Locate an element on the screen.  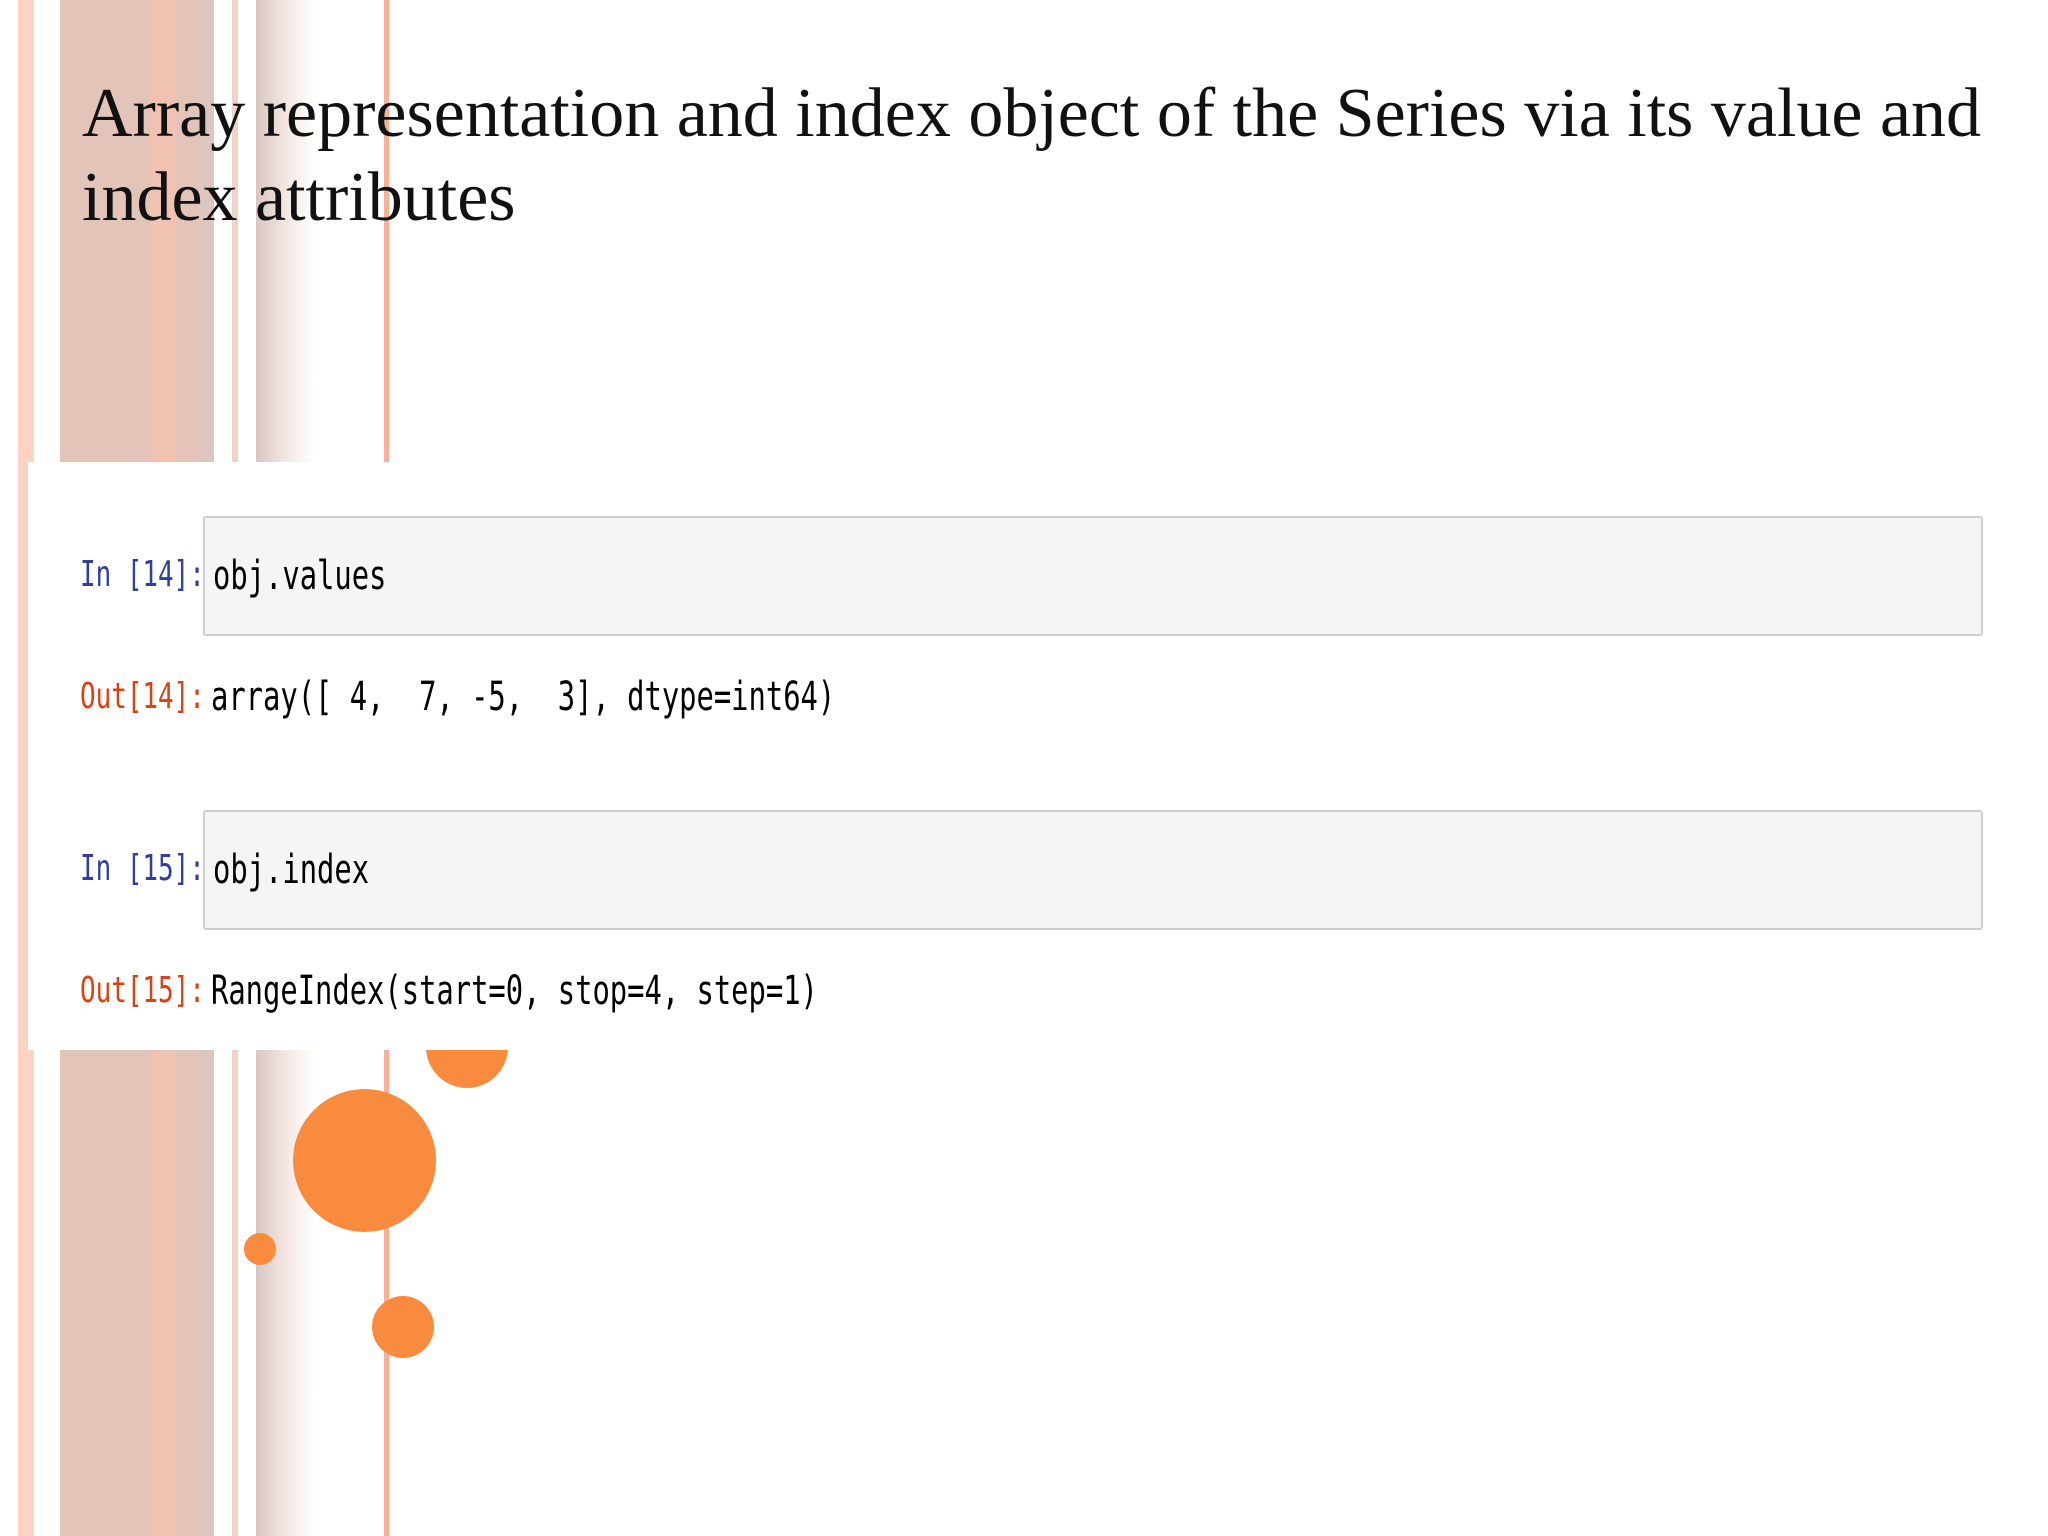
input-prompt: In [14]: is located at coordinates (142, 574).